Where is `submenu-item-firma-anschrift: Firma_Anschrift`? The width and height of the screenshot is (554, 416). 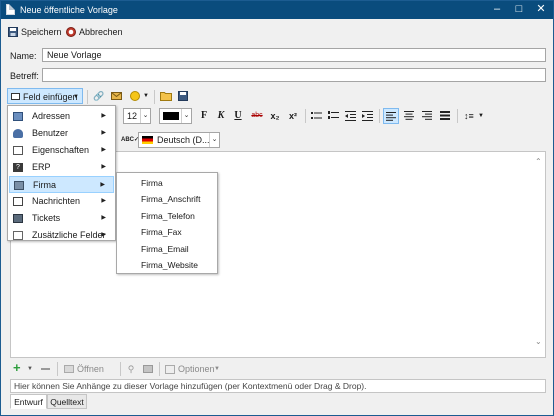
submenu-item-firma-anschrift: Firma_Anschrift is located at coordinates (167, 199).